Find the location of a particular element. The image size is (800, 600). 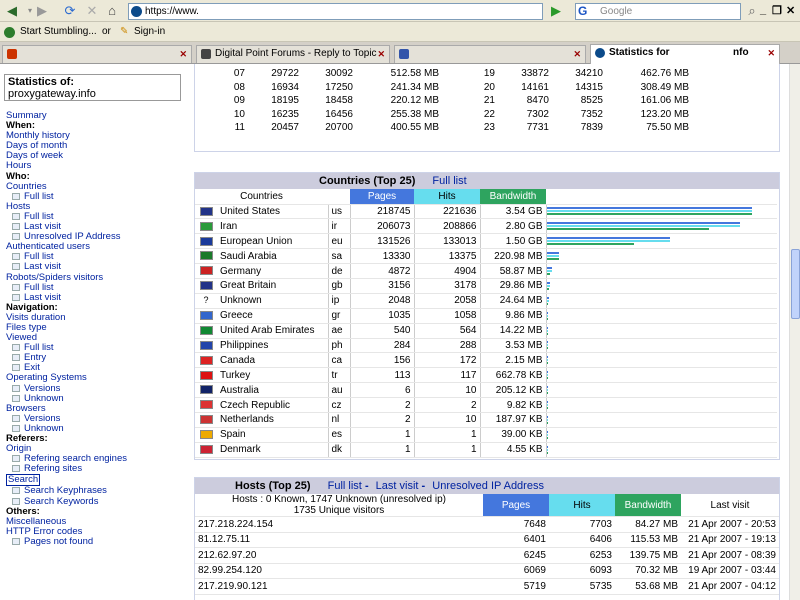

url-bar: https://www. is located at coordinates (335, 11).